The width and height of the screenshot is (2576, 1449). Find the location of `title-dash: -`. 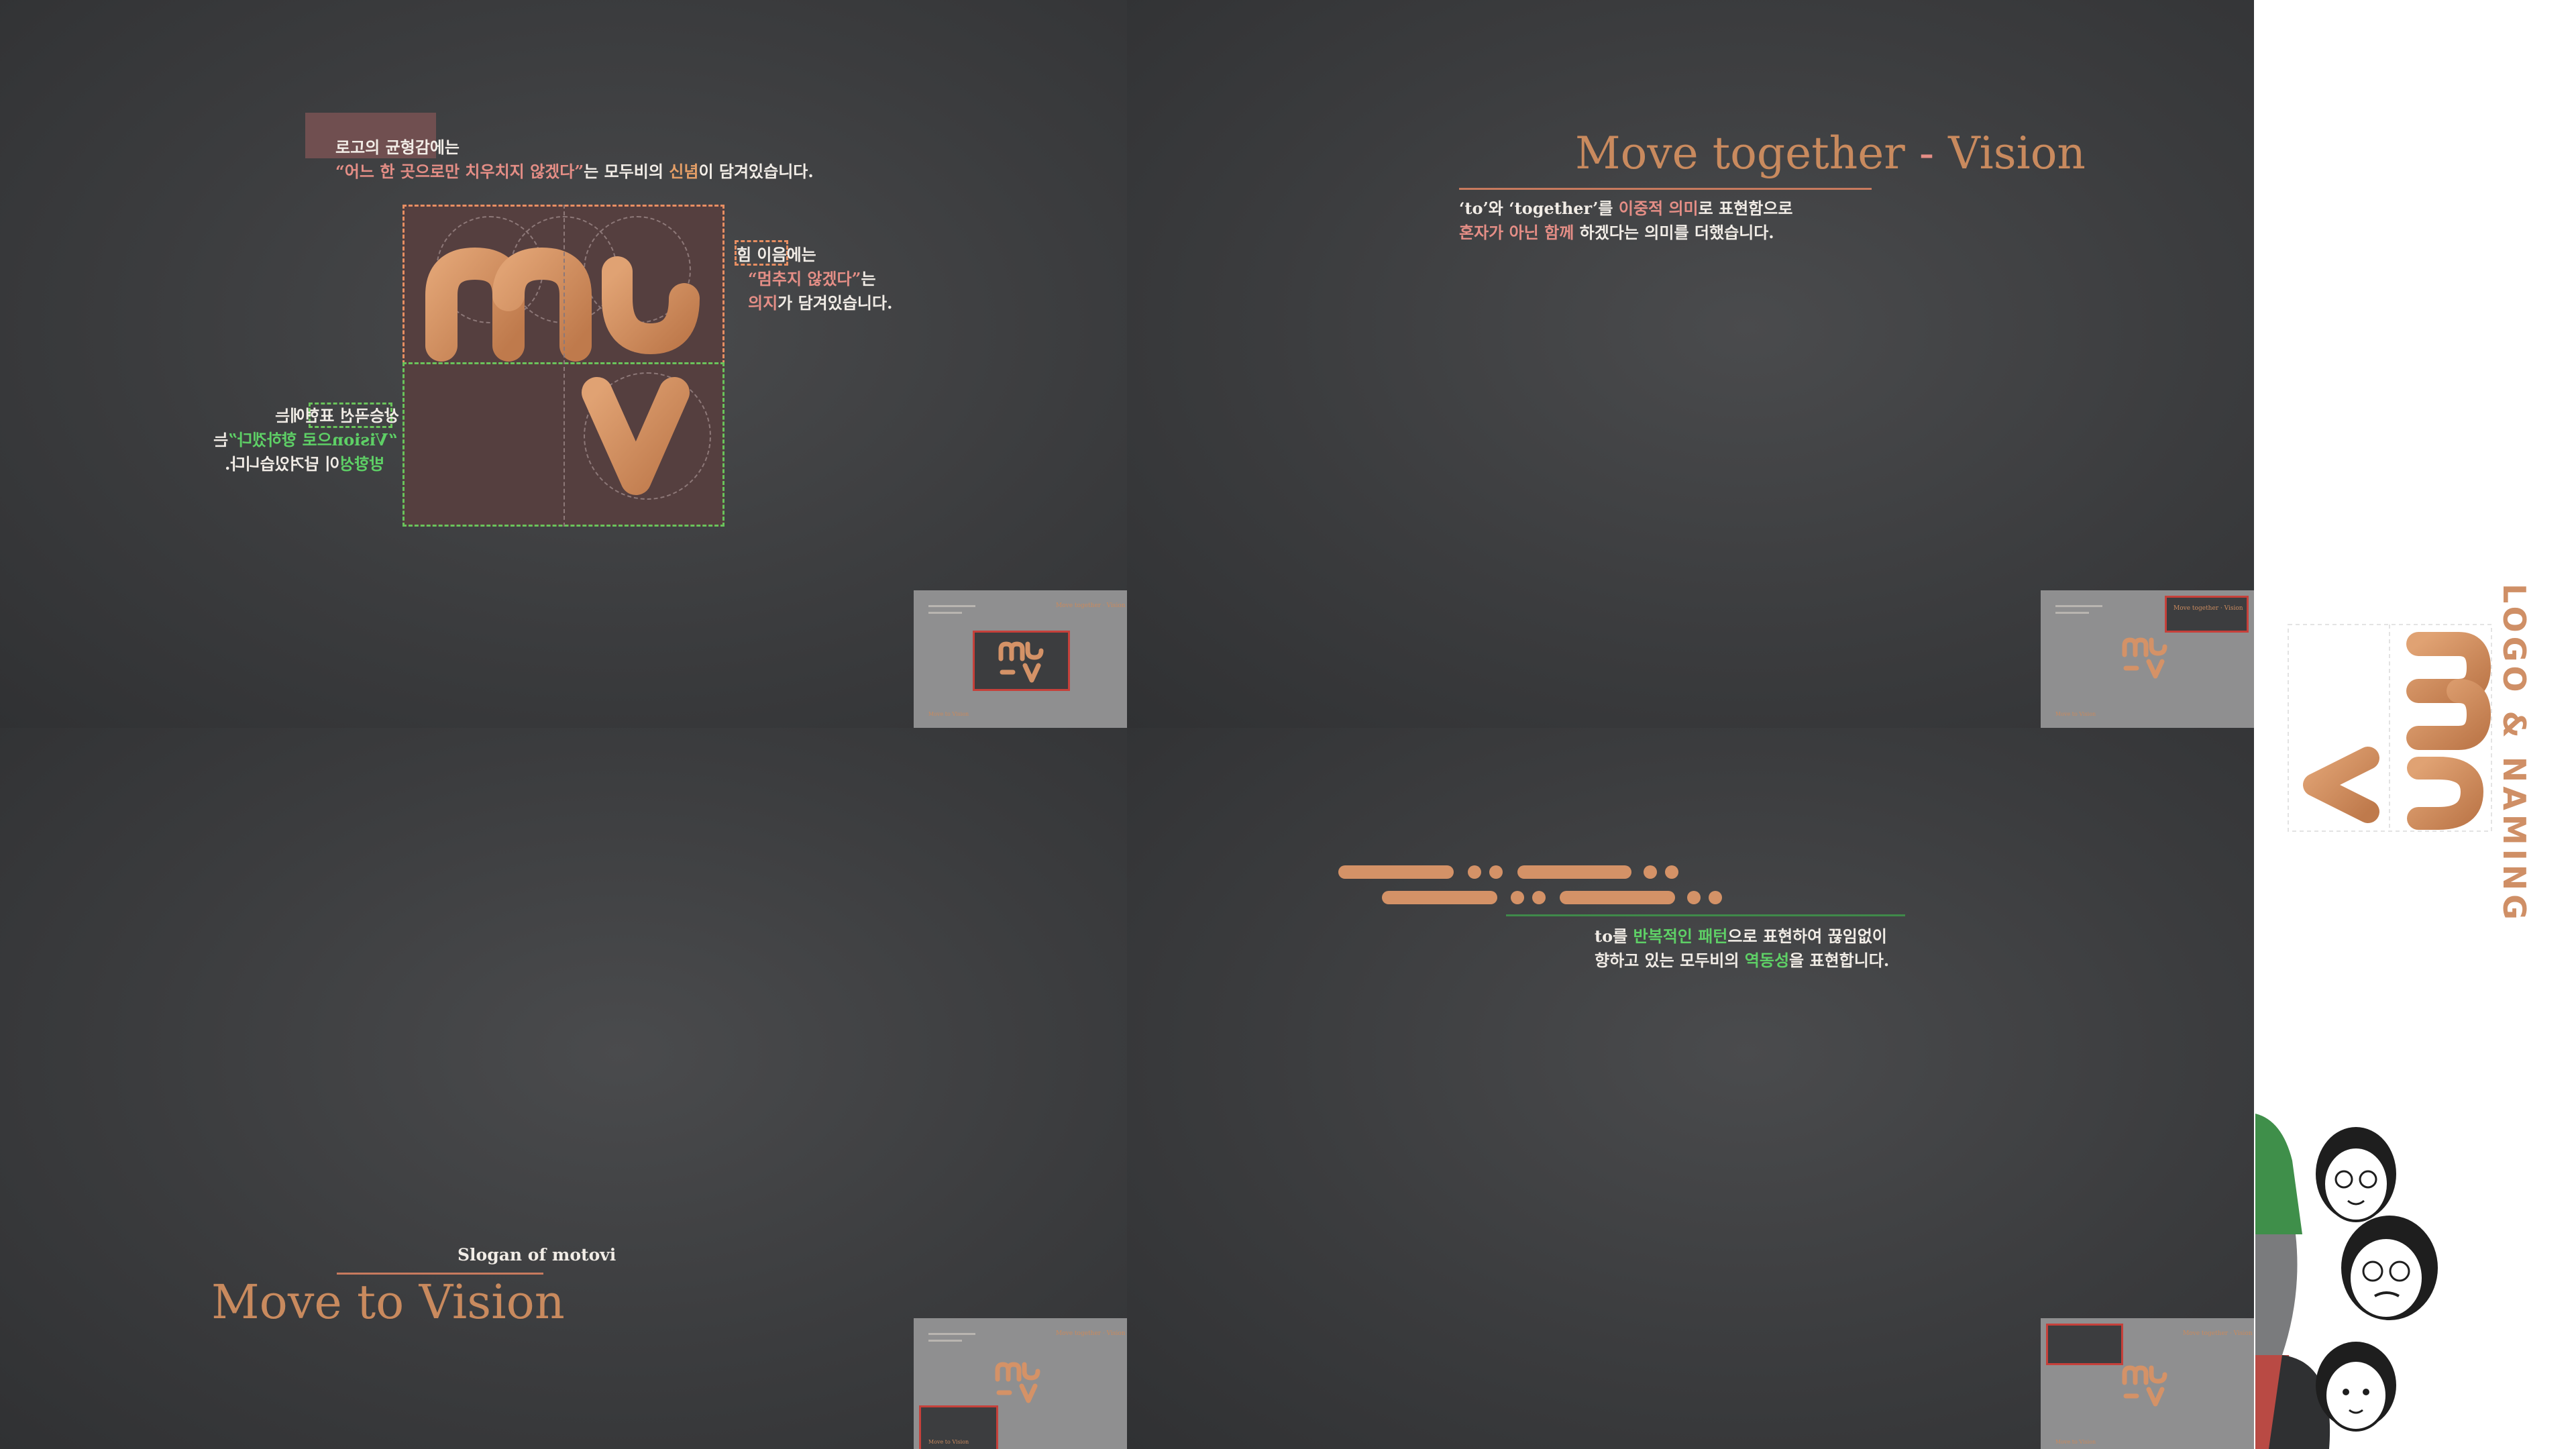

title-dash: - is located at coordinates (1926, 153).